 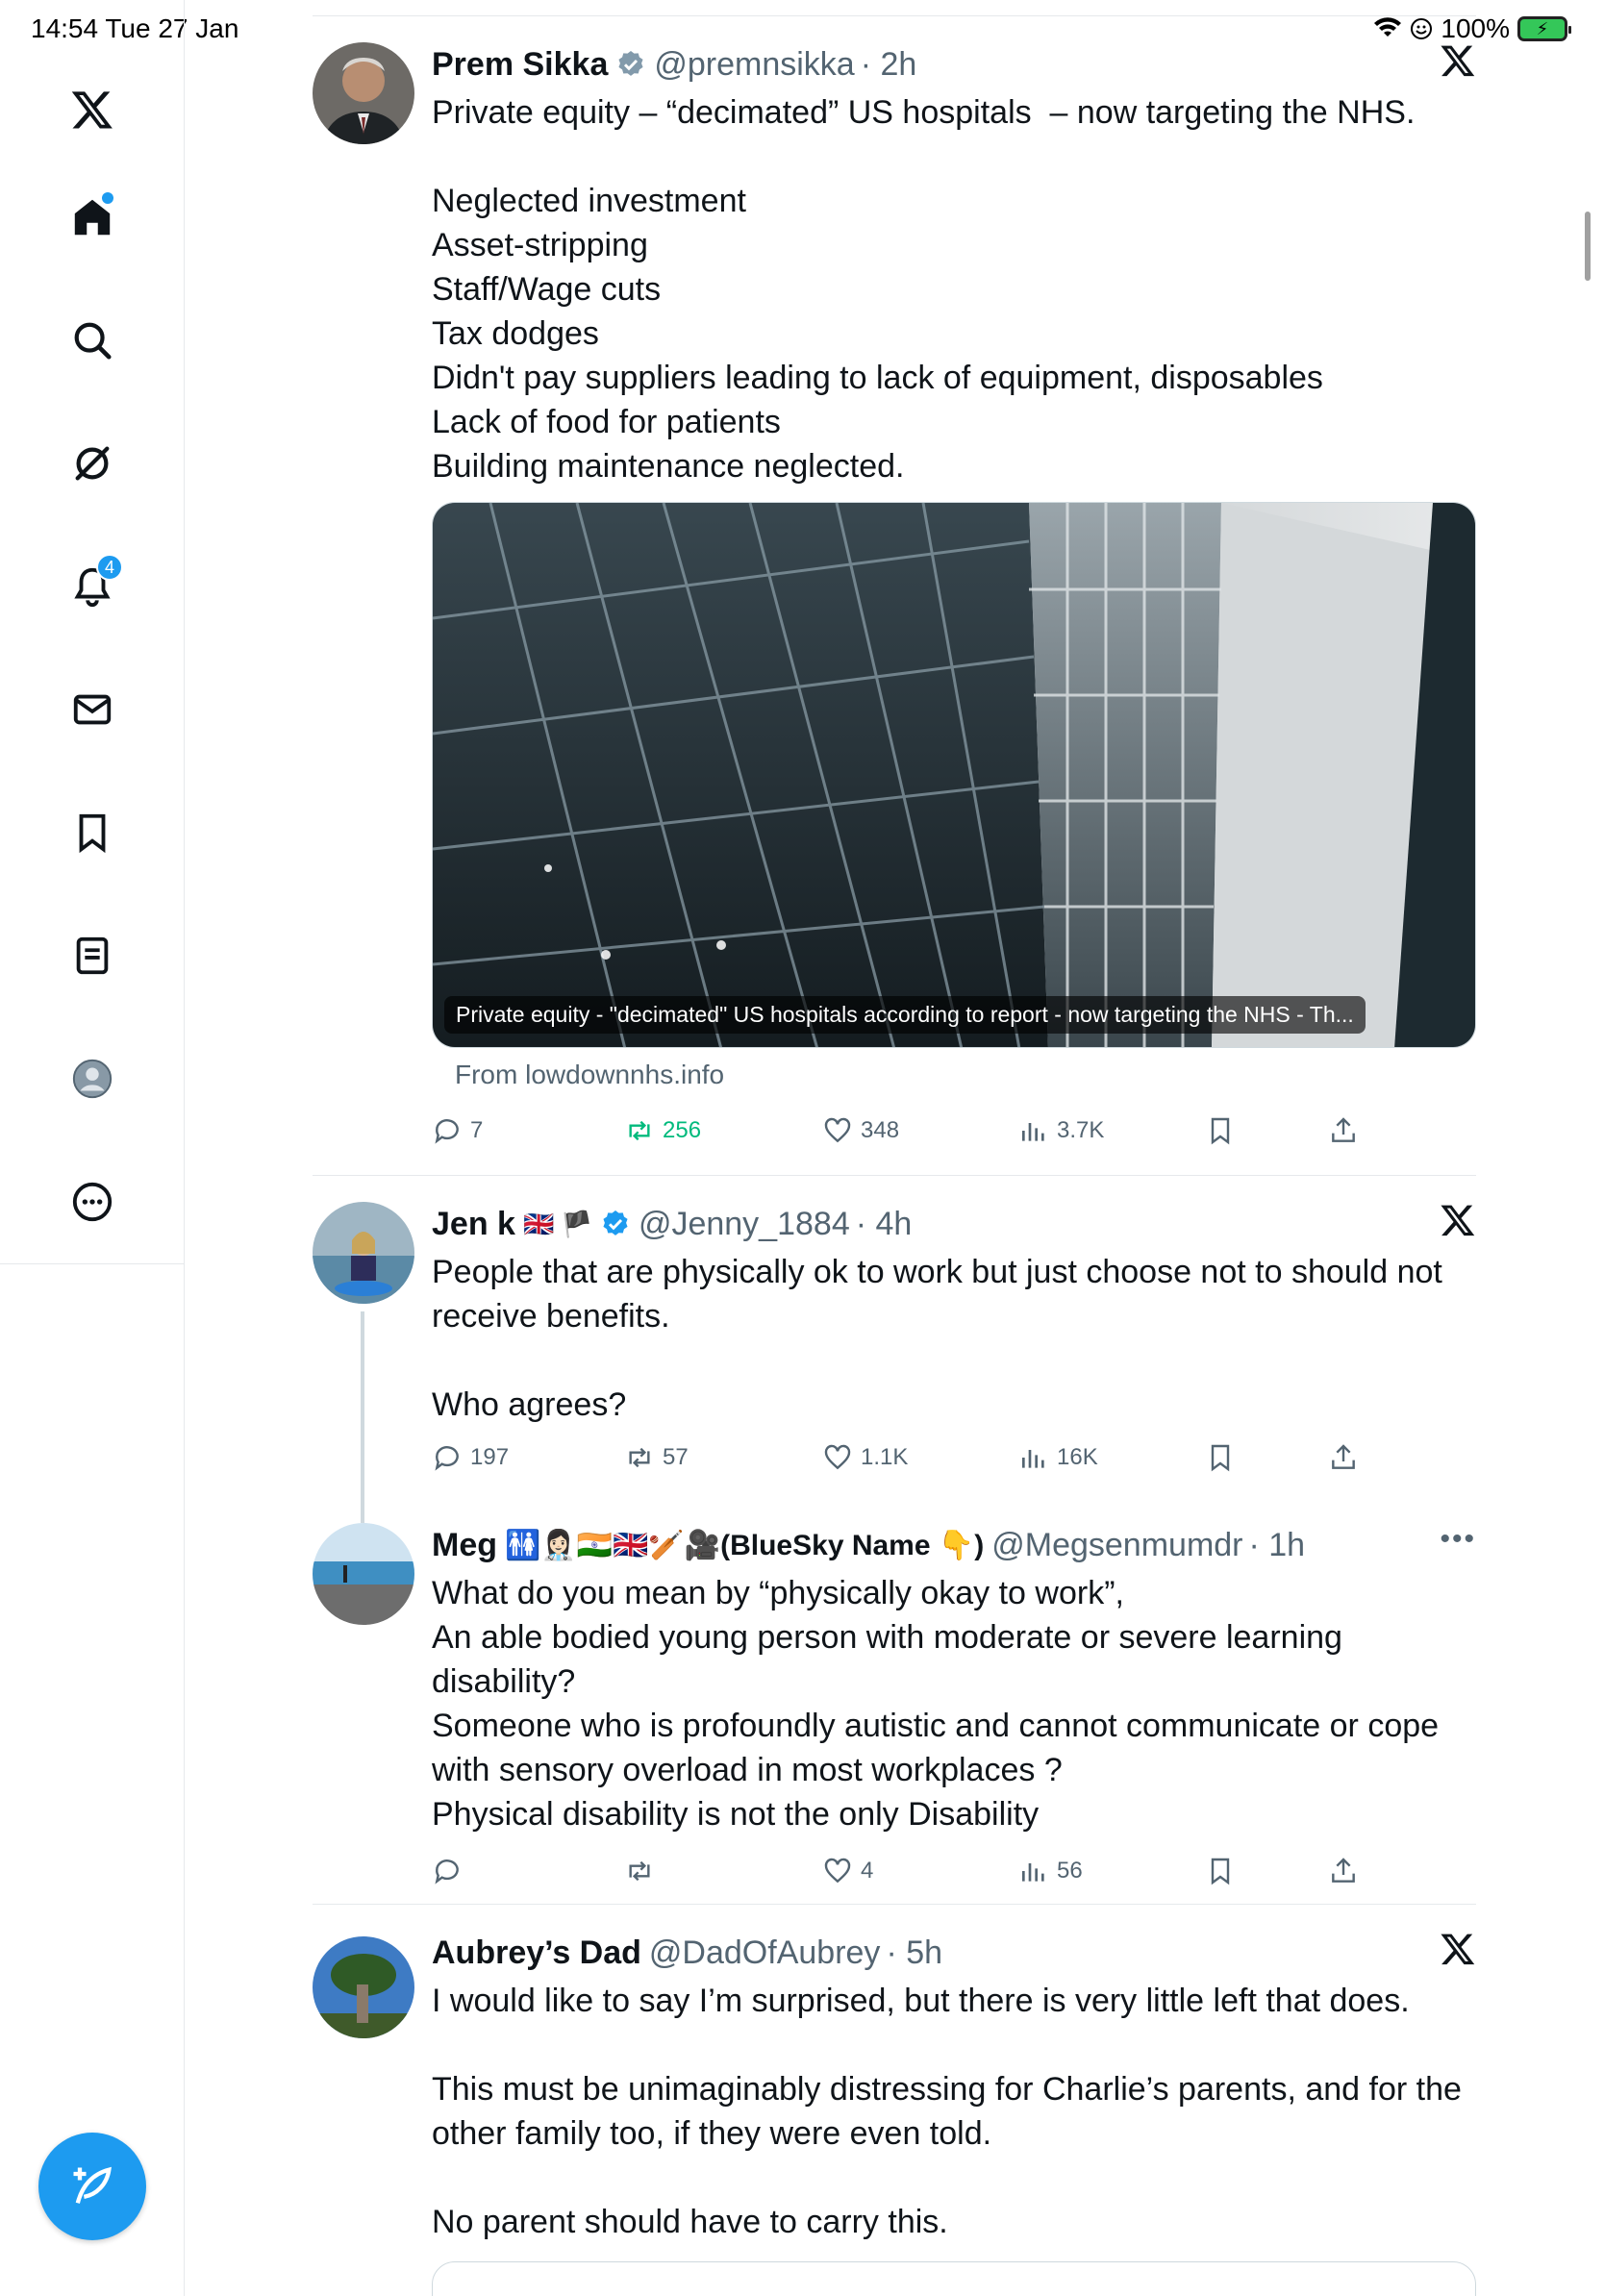 I want to click on views-button: 16K, so click(x=1058, y=1457).